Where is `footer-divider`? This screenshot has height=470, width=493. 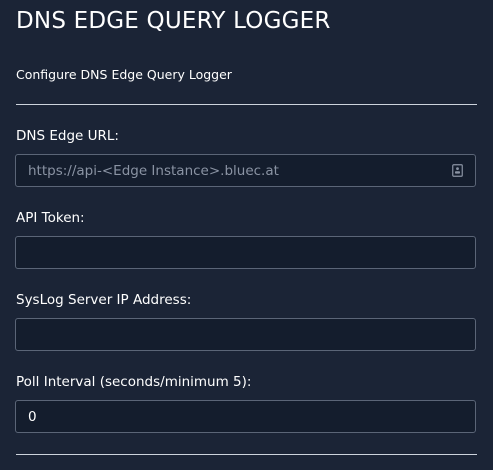
footer-divider is located at coordinates (246, 454).